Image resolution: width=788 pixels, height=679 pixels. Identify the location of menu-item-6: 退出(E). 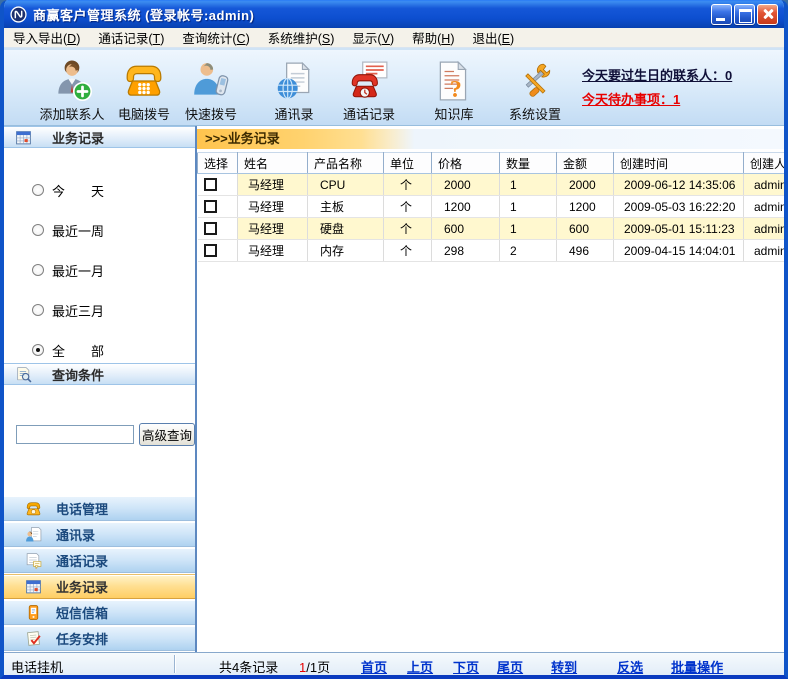
(493, 37).